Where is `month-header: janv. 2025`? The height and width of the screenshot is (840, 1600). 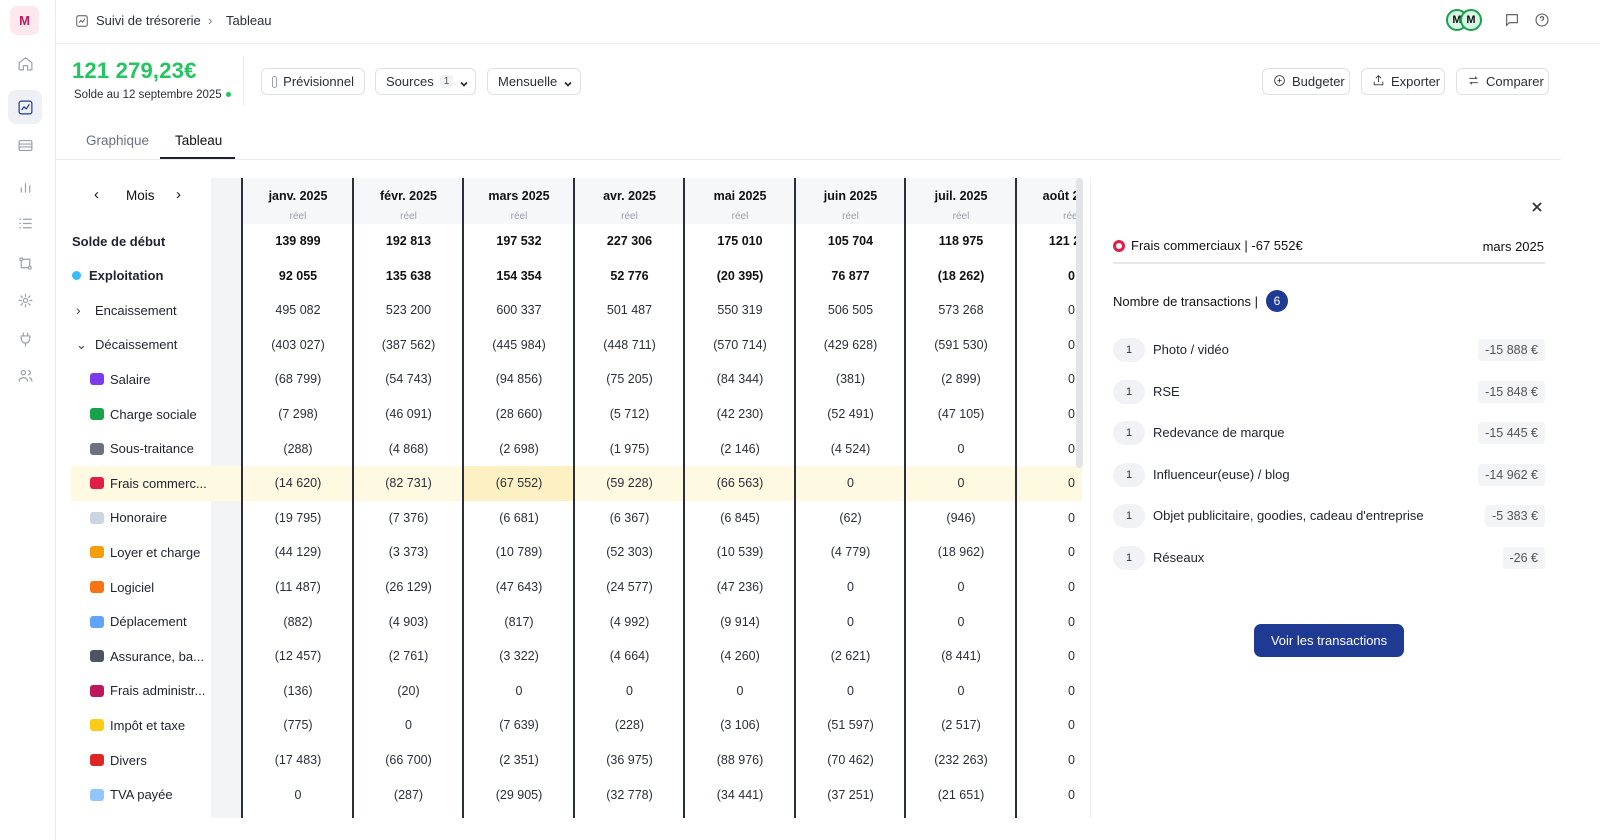
month-header: janv. 2025 is located at coordinates (298, 196).